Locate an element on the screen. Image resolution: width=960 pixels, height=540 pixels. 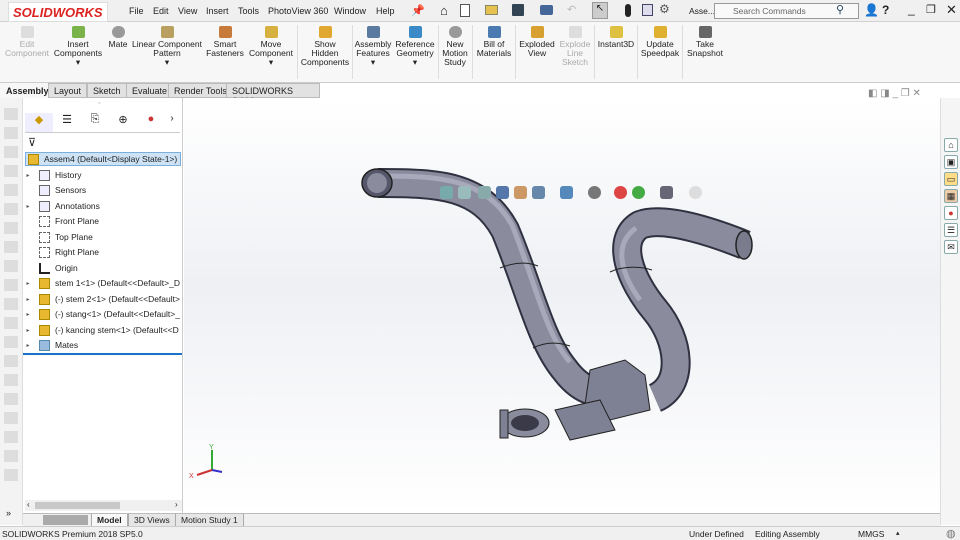
options-gear-icon: ⚙ is located at coordinates (664, 9).